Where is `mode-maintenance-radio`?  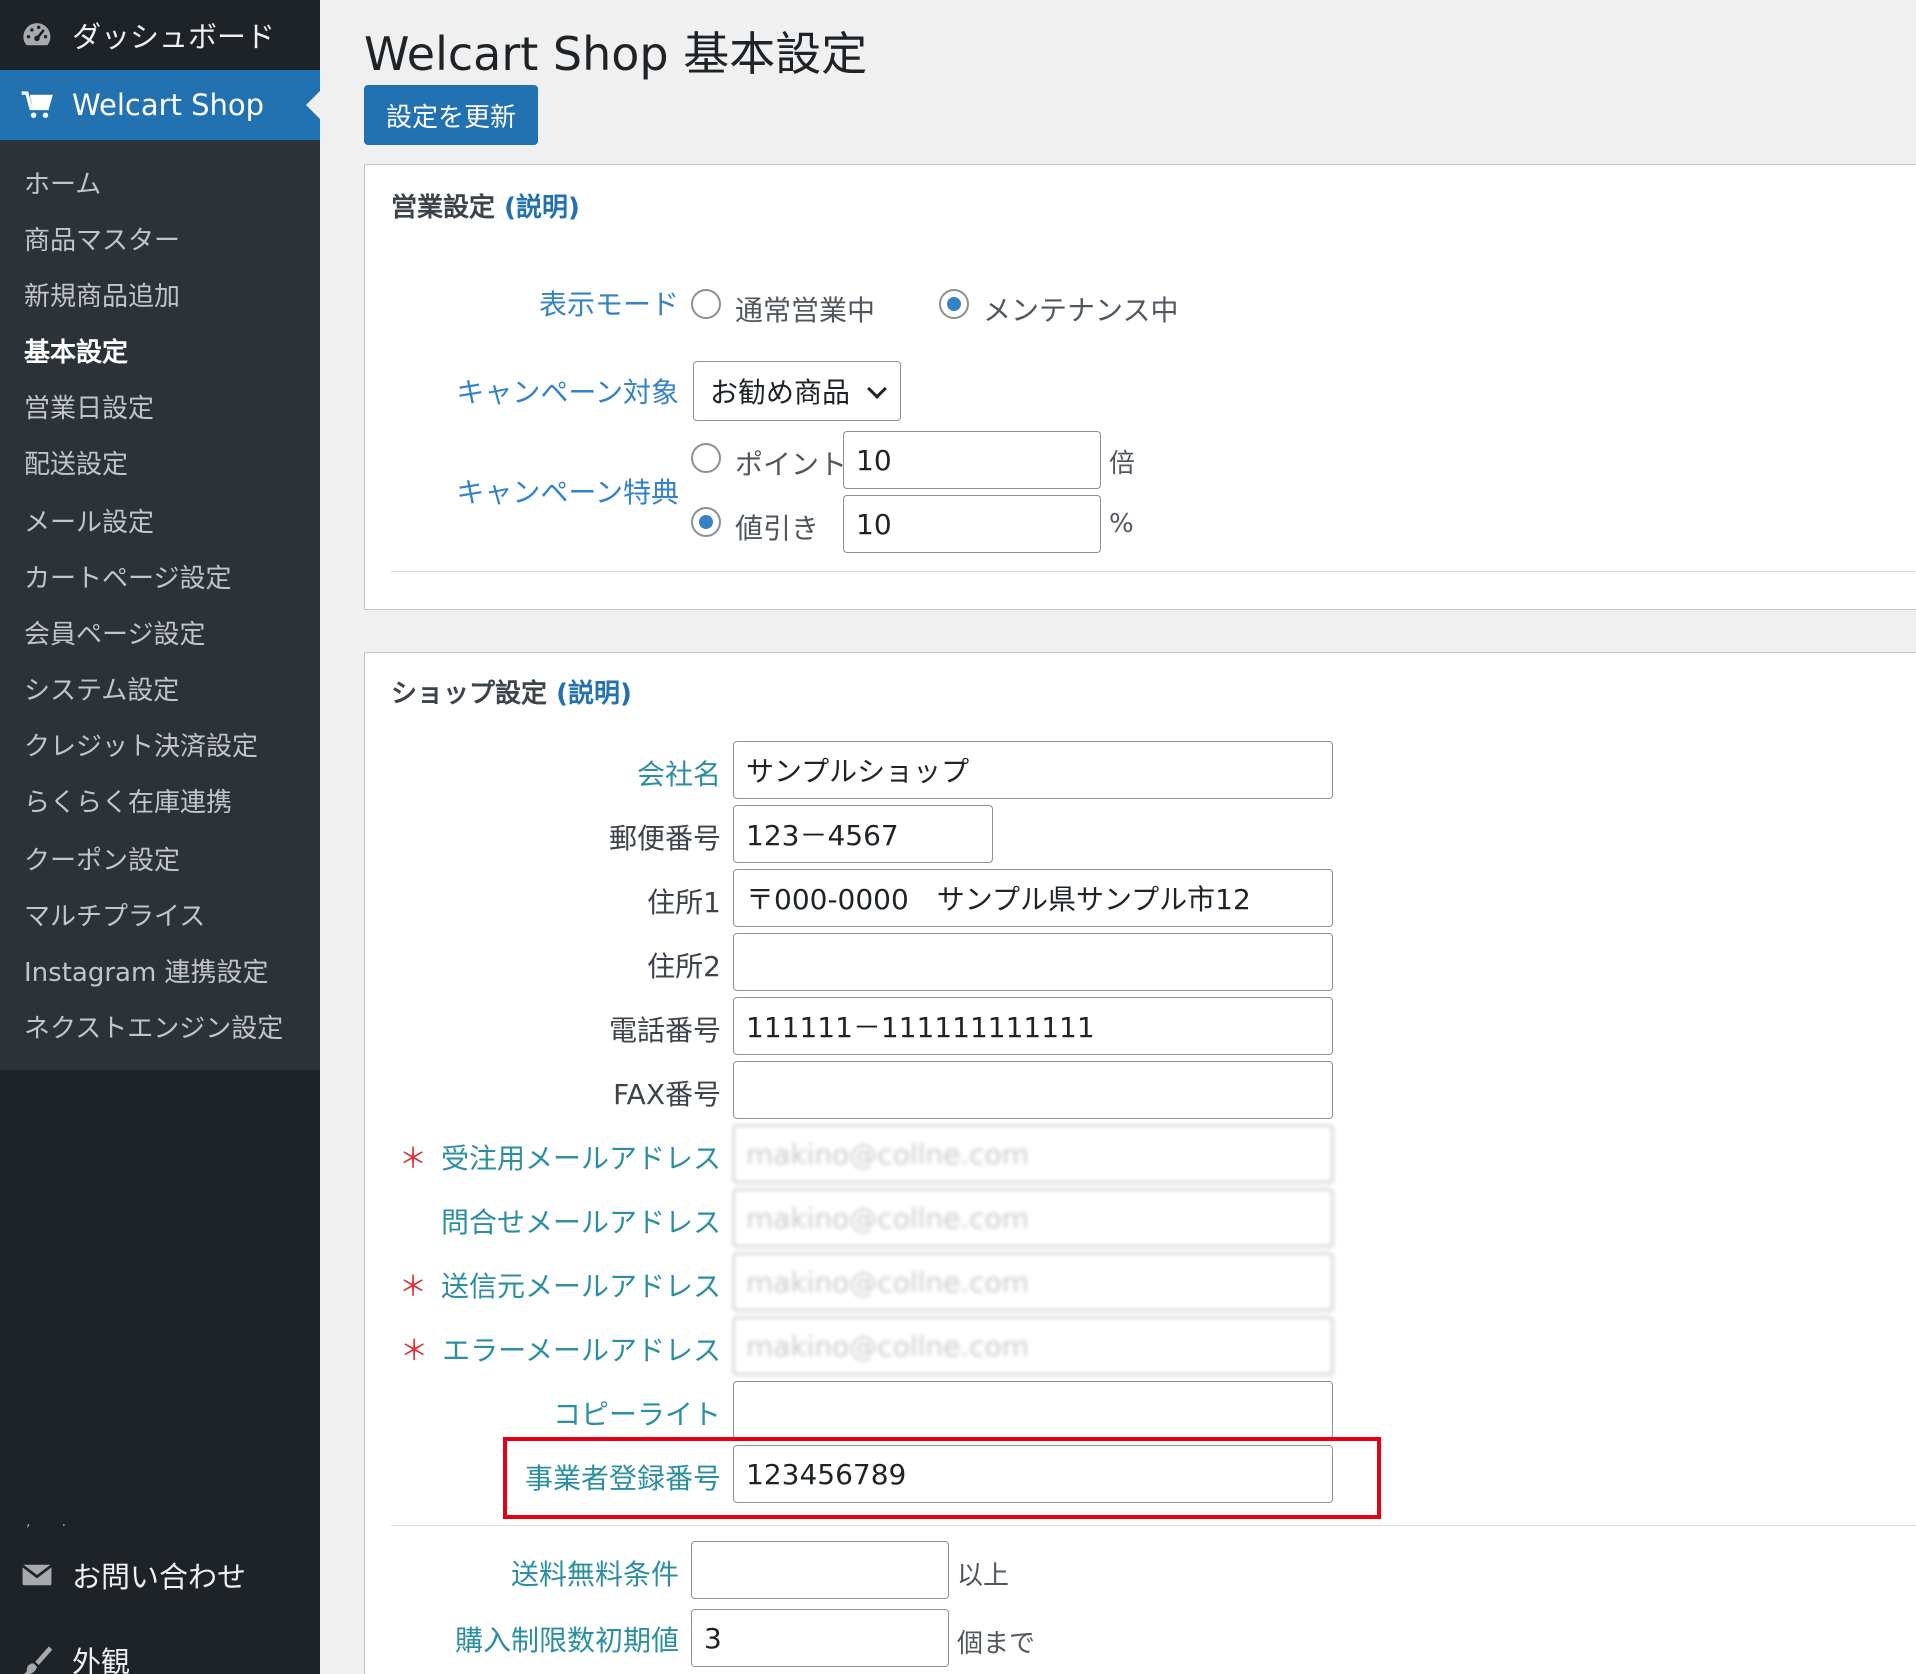 mode-maintenance-radio is located at coordinates (954, 304).